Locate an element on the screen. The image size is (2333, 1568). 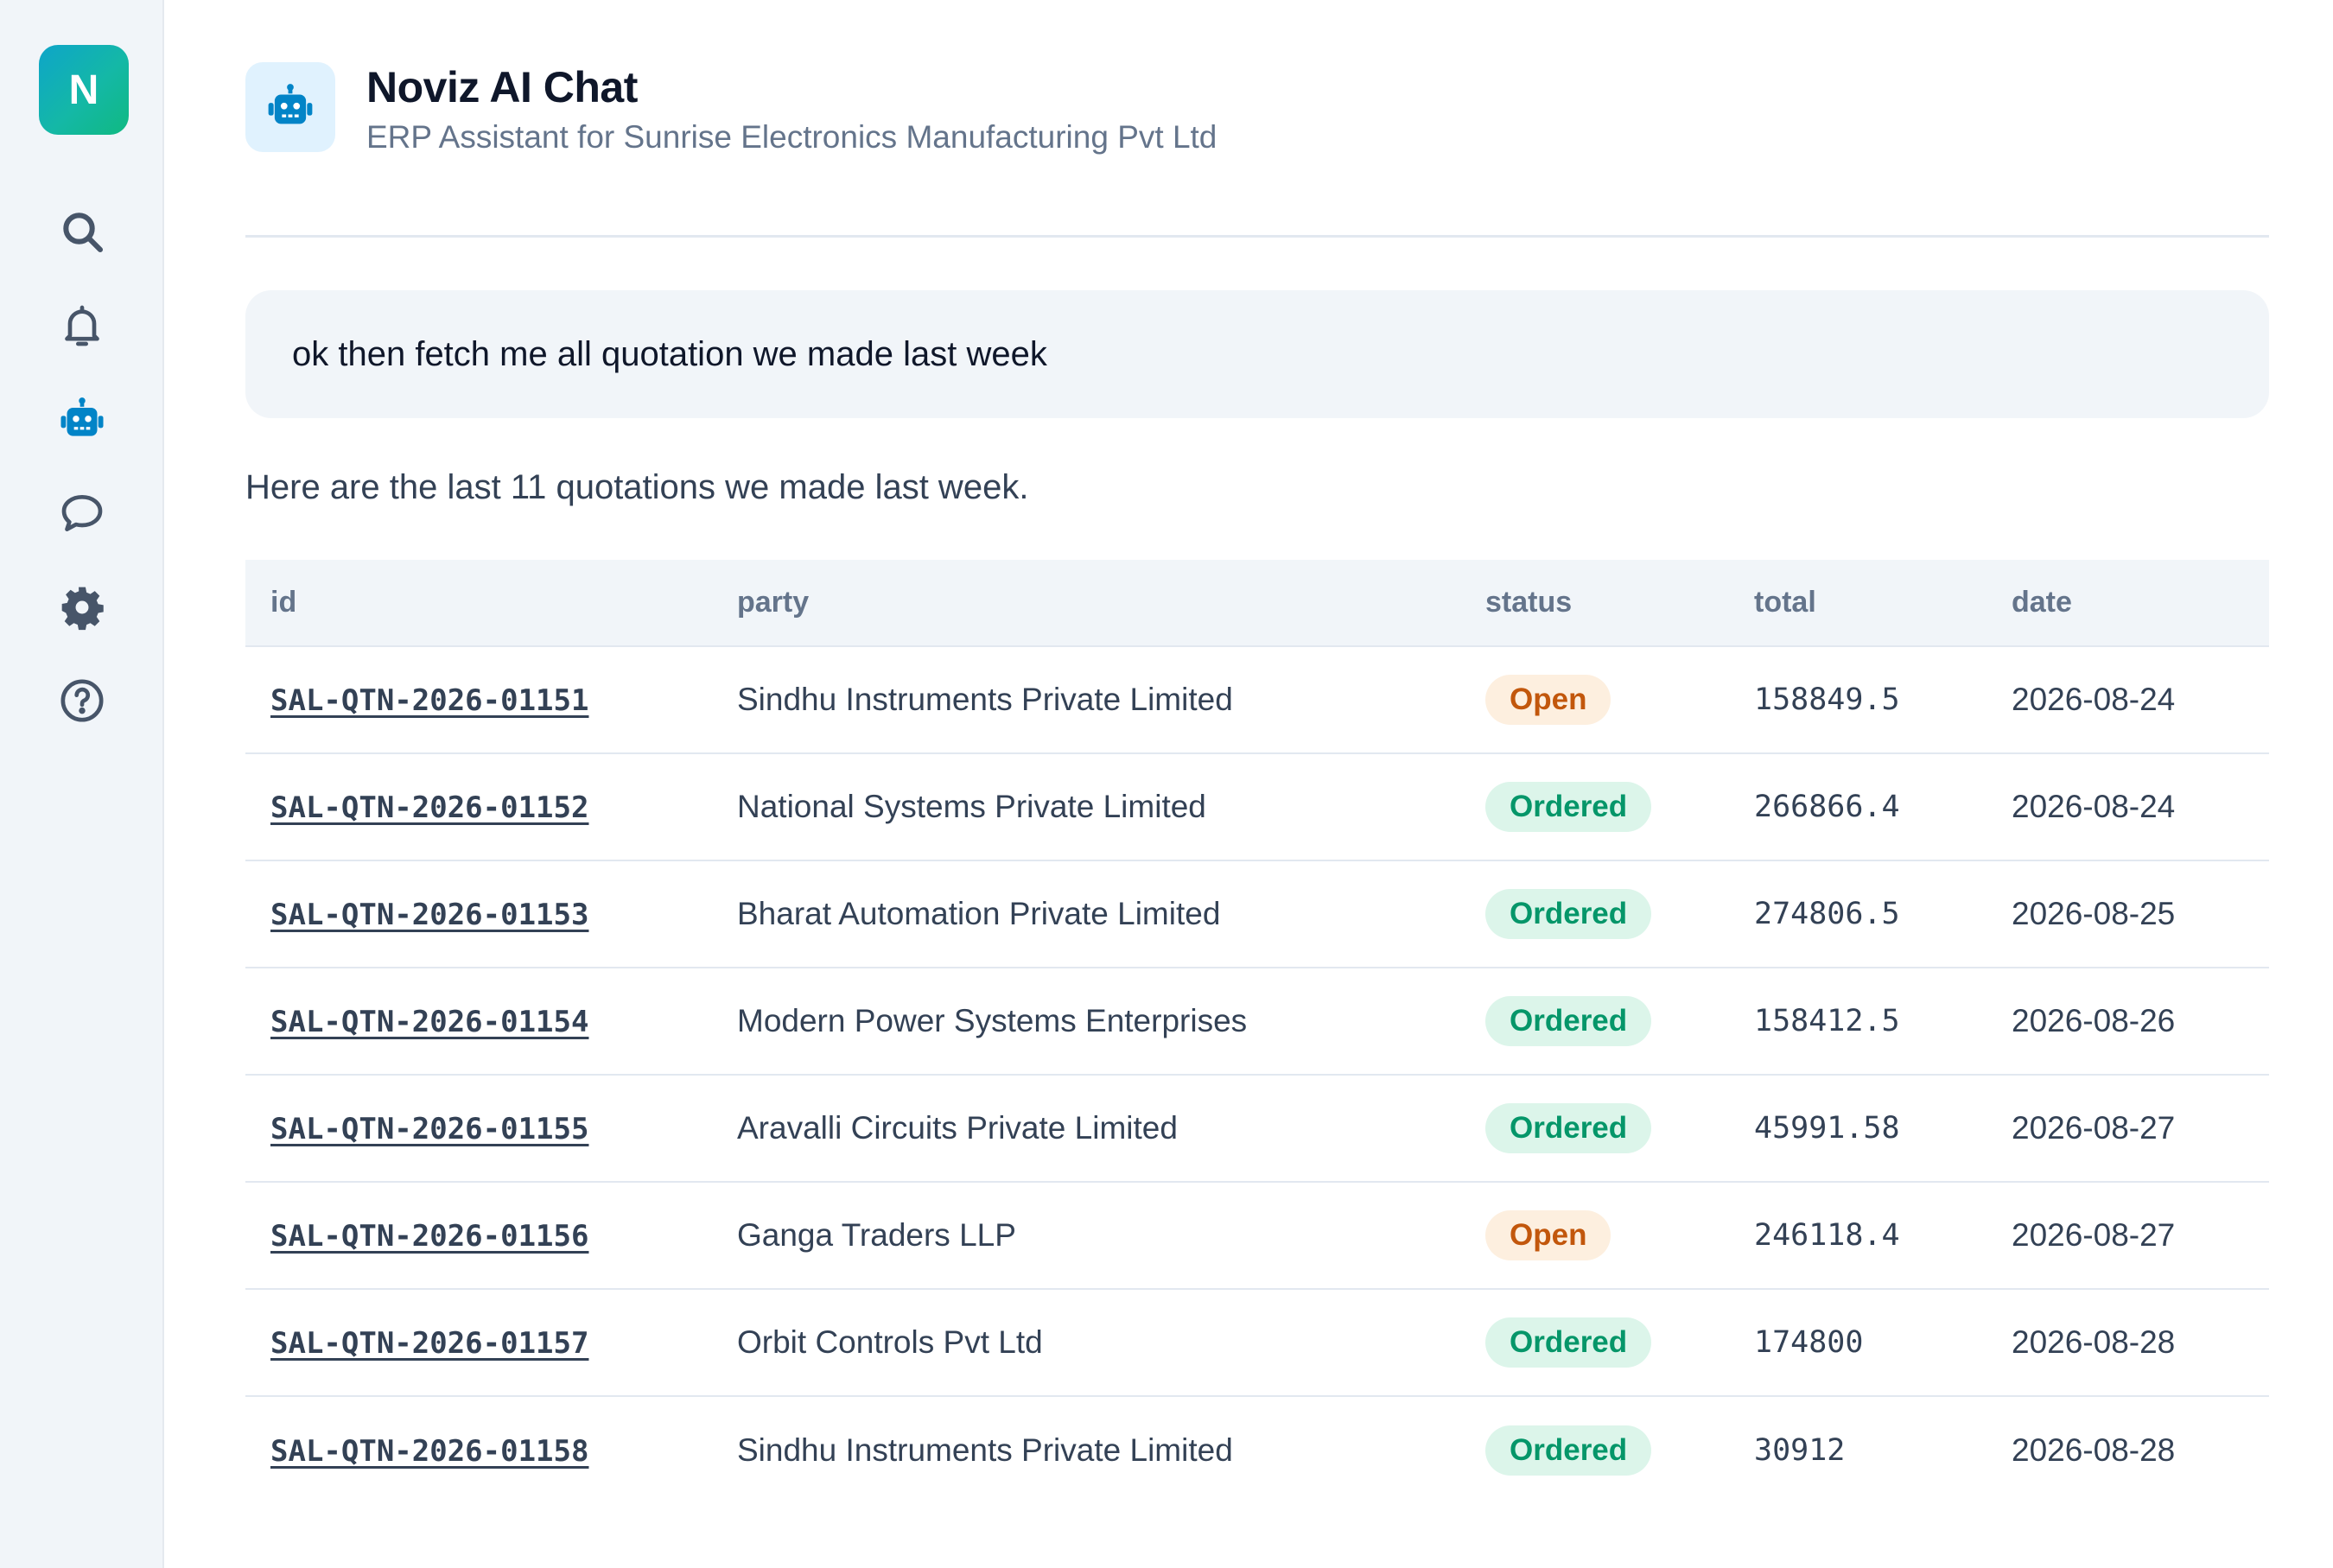
cell-party: National Systems Private Limited is located at coordinates (972, 806).